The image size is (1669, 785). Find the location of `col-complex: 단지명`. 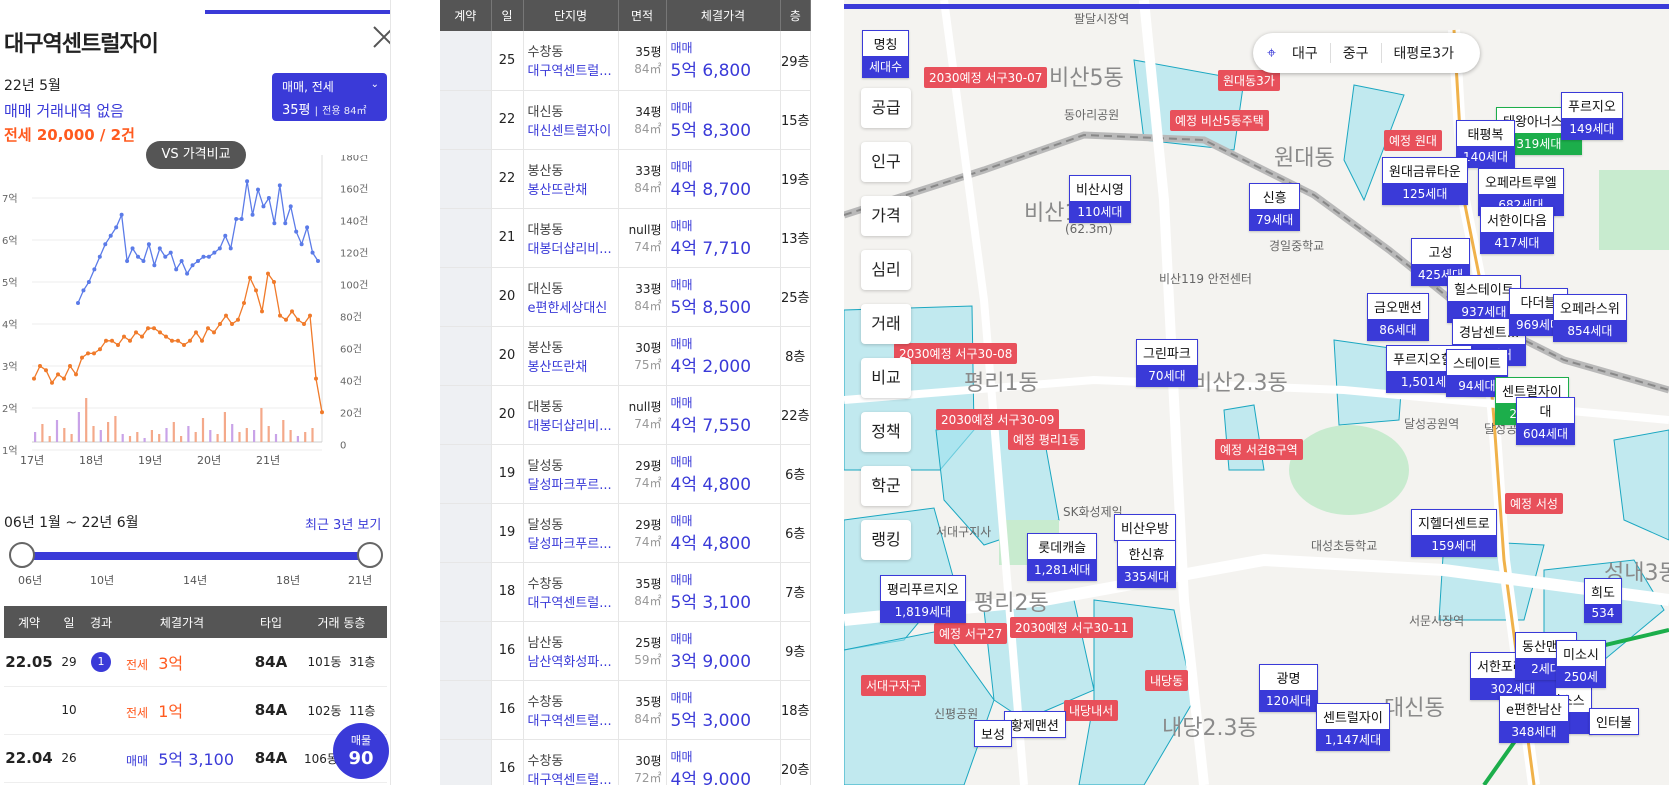

col-complex: 단지명 is located at coordinates (571, 15).